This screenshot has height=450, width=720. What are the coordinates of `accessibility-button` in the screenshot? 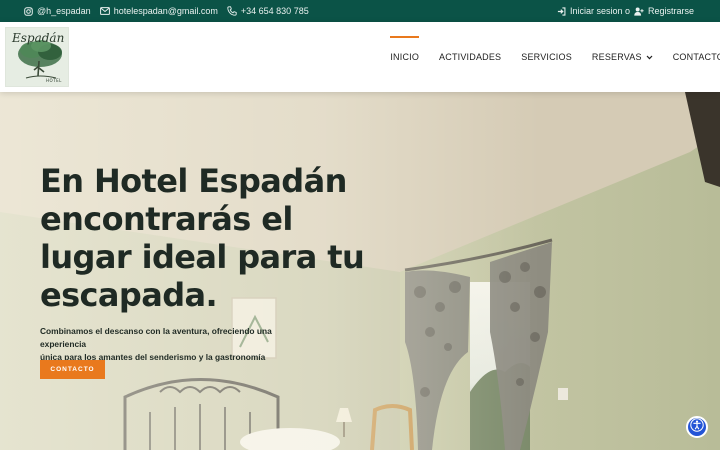 It's located at (697, 427).